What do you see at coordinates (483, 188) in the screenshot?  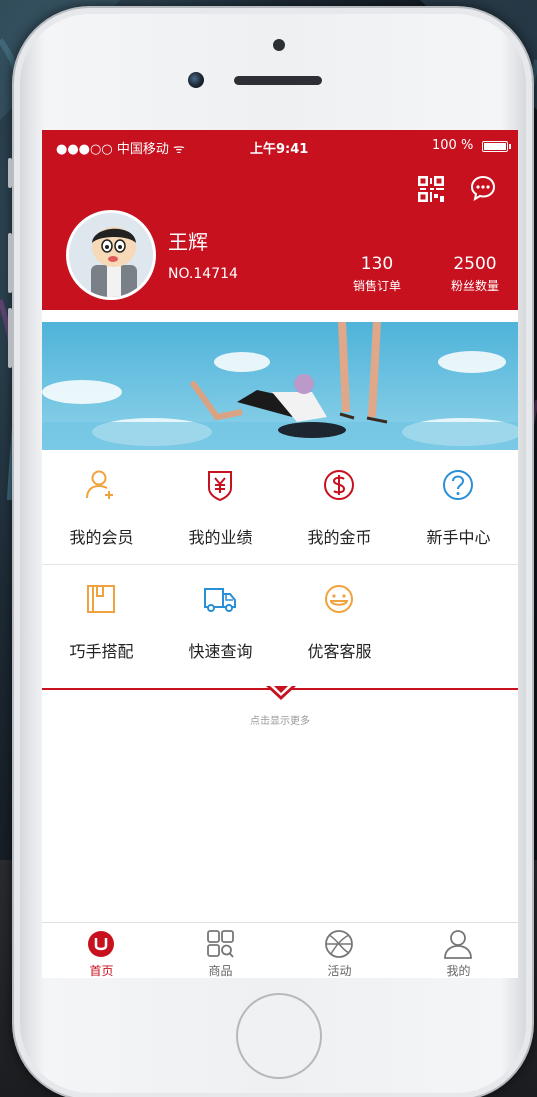 I see `message-icon` at bounding box center [483, 188].